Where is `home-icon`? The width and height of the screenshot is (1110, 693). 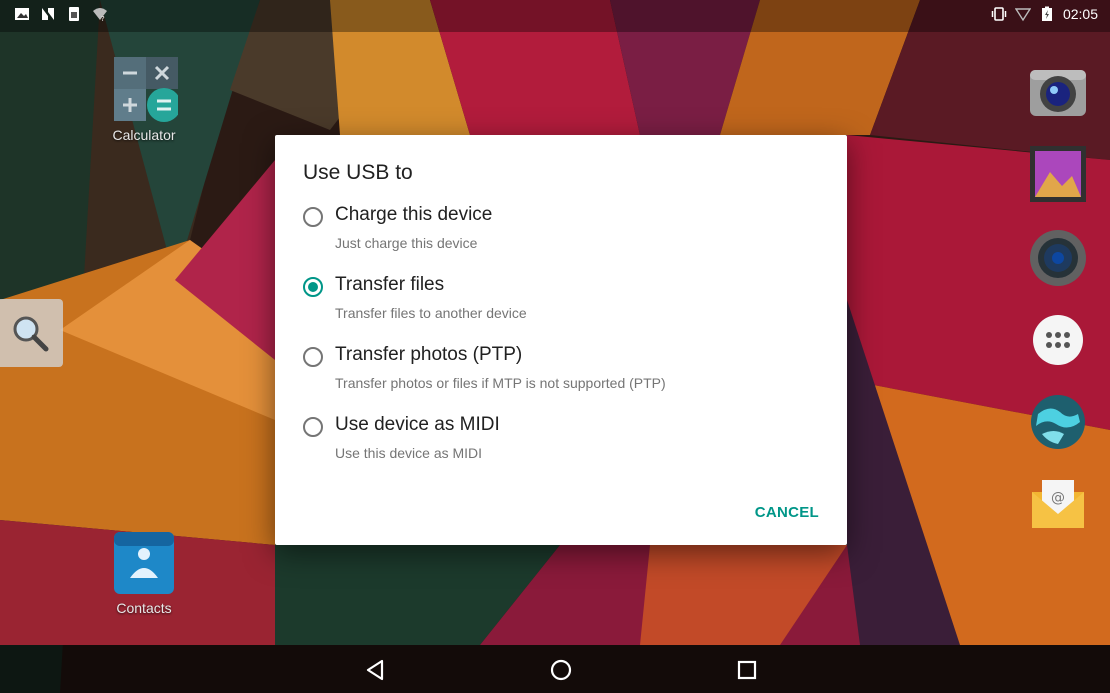
home-icon is located at coordinates (561, 670).